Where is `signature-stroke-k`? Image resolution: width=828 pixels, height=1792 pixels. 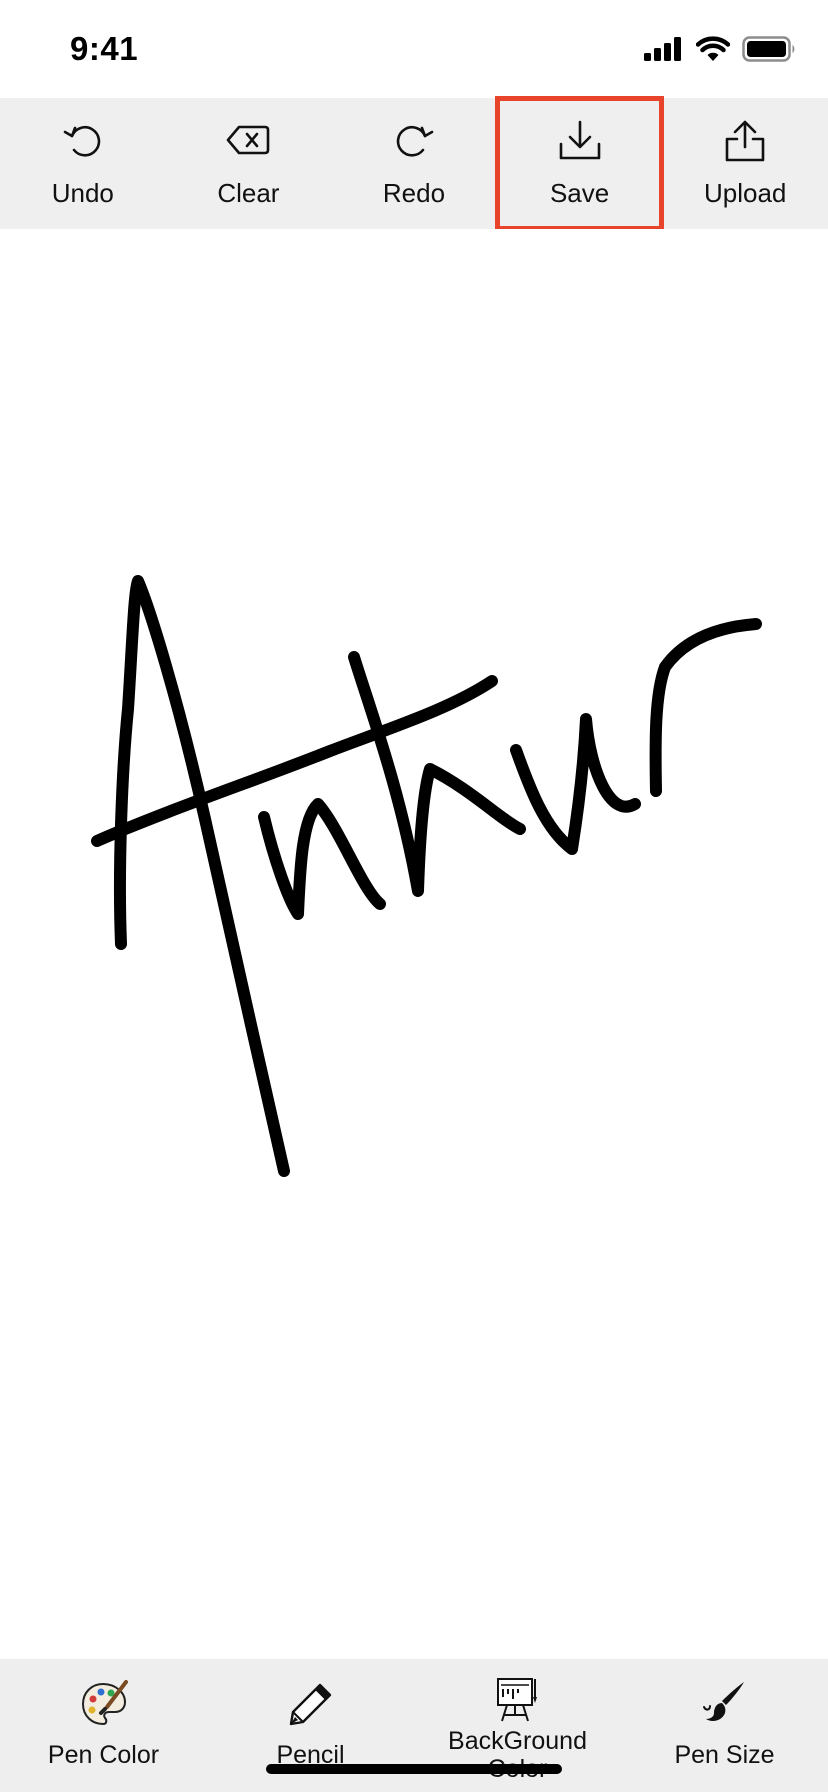
signature-stroke-k is located at coordinates (437, 774).